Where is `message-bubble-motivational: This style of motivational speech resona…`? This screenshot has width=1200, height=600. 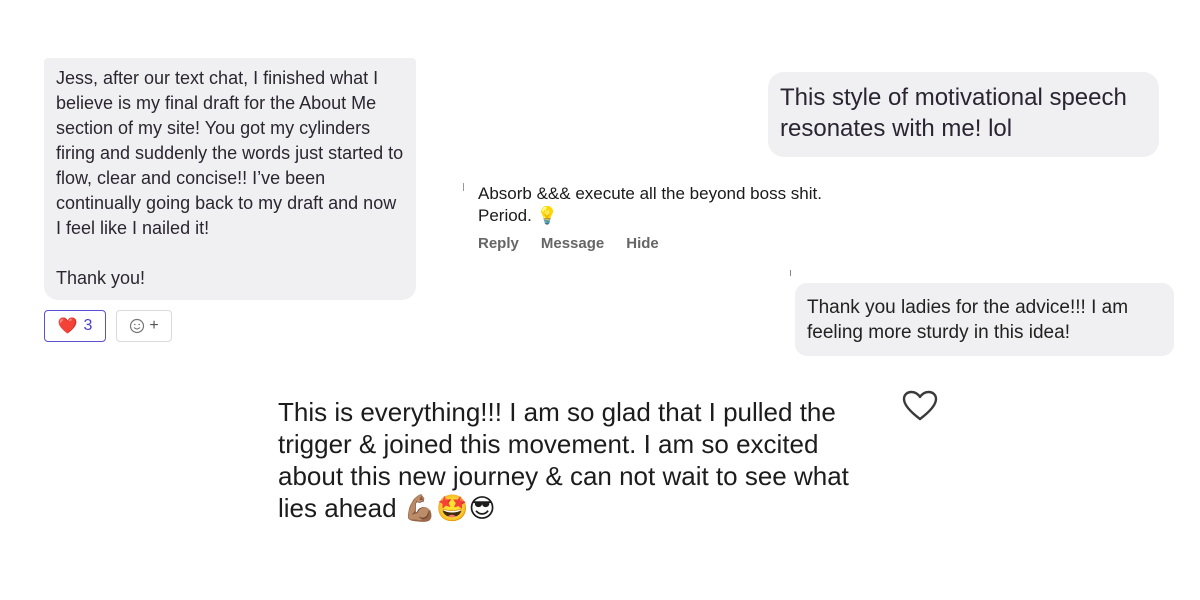 message-bubble-motivational: This style of motivational speech resona… is located at coordinates (963, 114).